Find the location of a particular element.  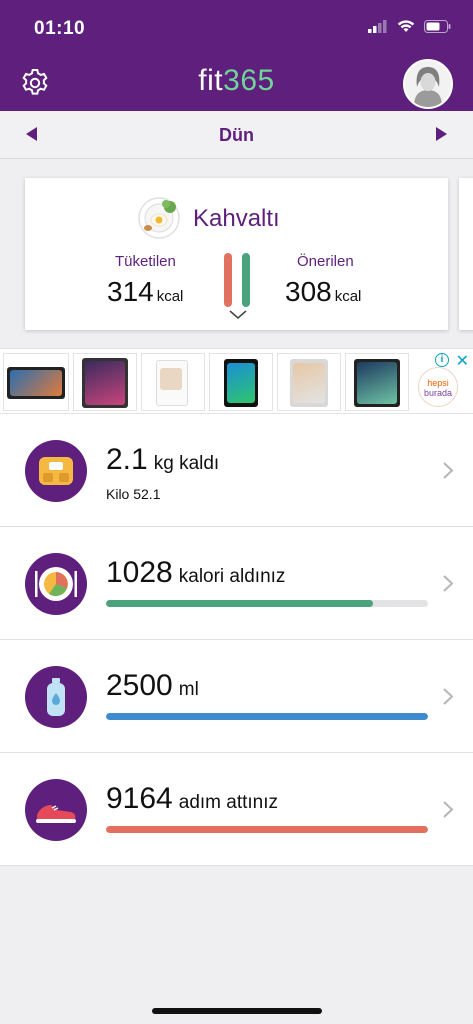

water-bottle-icon is located at coordinates (56, 697).